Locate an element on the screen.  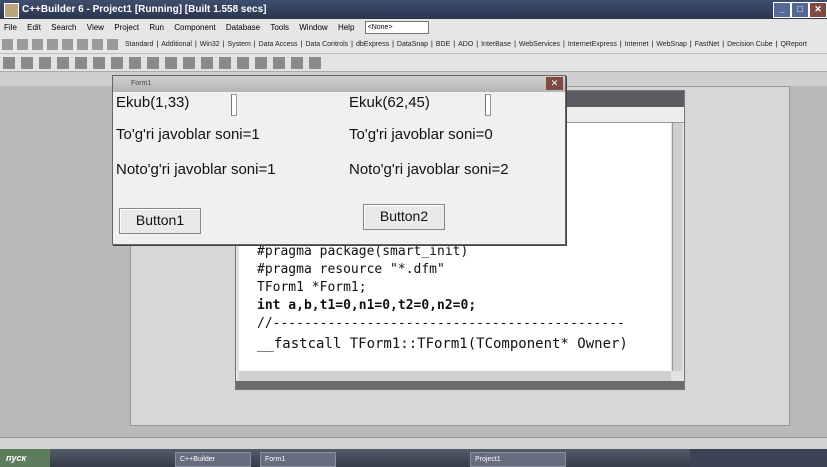
palette-tab-fastnet: FastNet is located at coordinates (707, 44).